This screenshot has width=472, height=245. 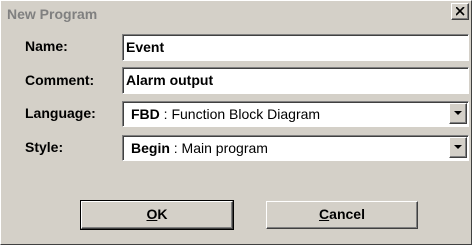 I want to click on ok-button: OK, so click(x=157, y=215).